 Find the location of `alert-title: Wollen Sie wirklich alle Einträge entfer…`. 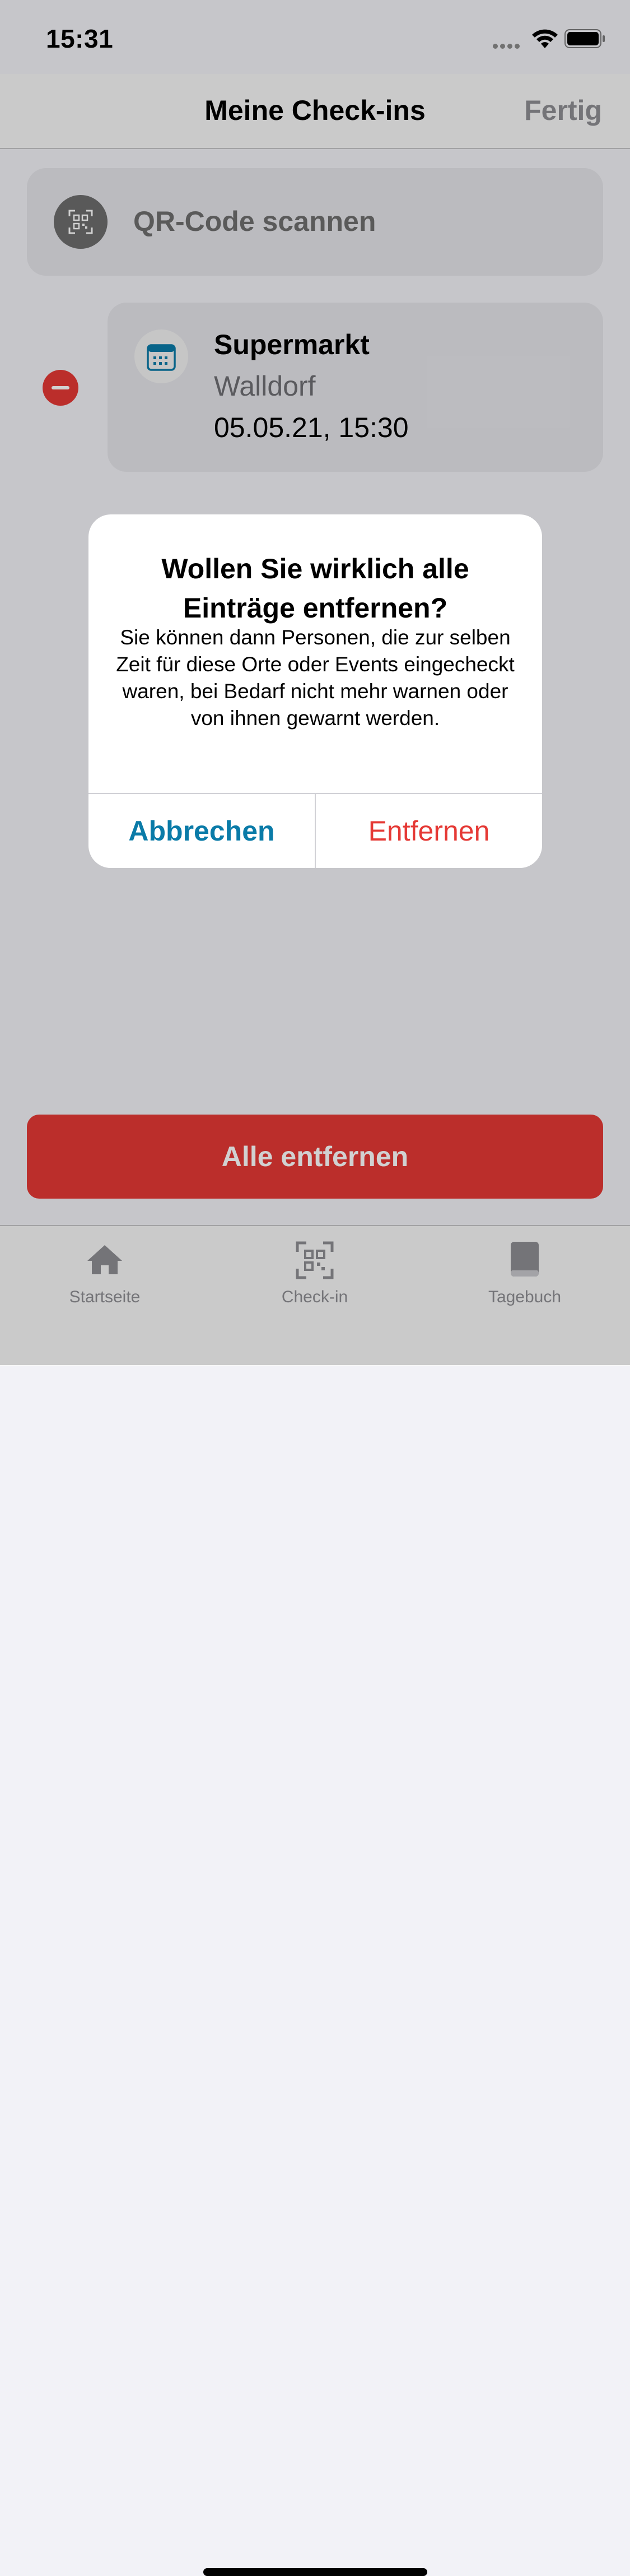

alert-title: Wollen Sie wirklich alle Einträge entfer… is located at coordinates (315, 588).